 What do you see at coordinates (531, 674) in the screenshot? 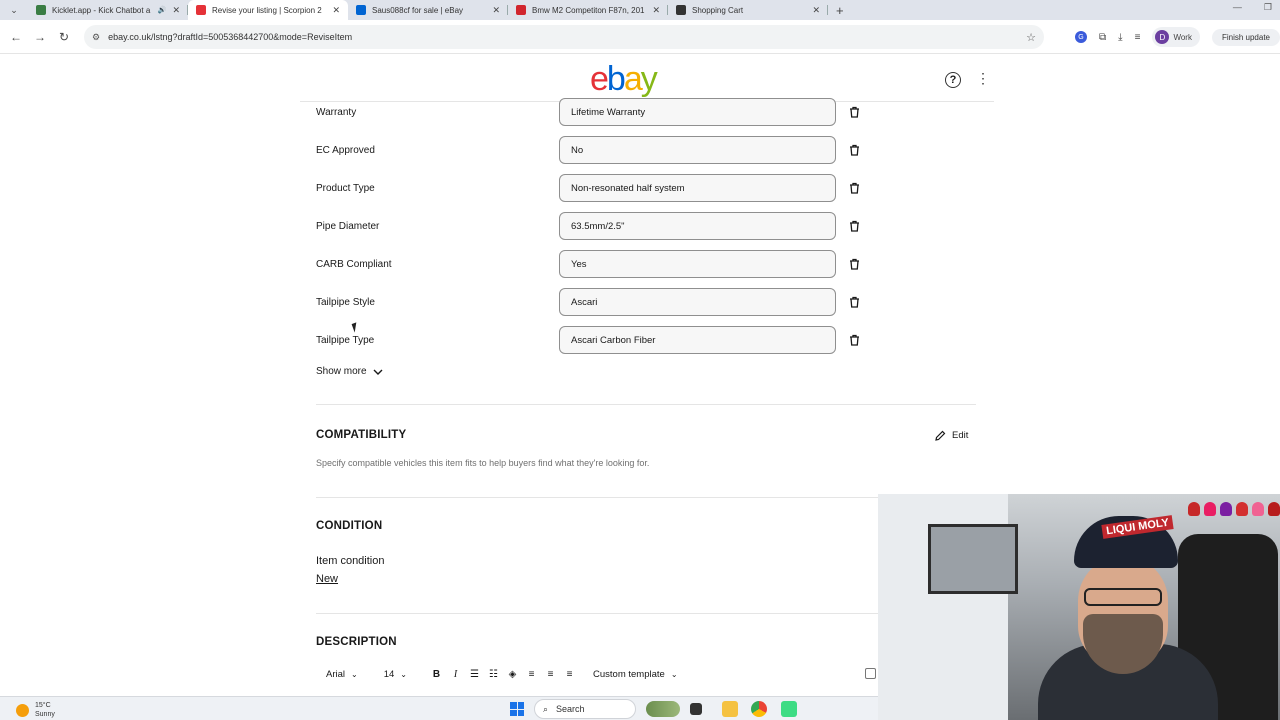
I see `align-left-icon: ≡` at bounding box center [531, 674].